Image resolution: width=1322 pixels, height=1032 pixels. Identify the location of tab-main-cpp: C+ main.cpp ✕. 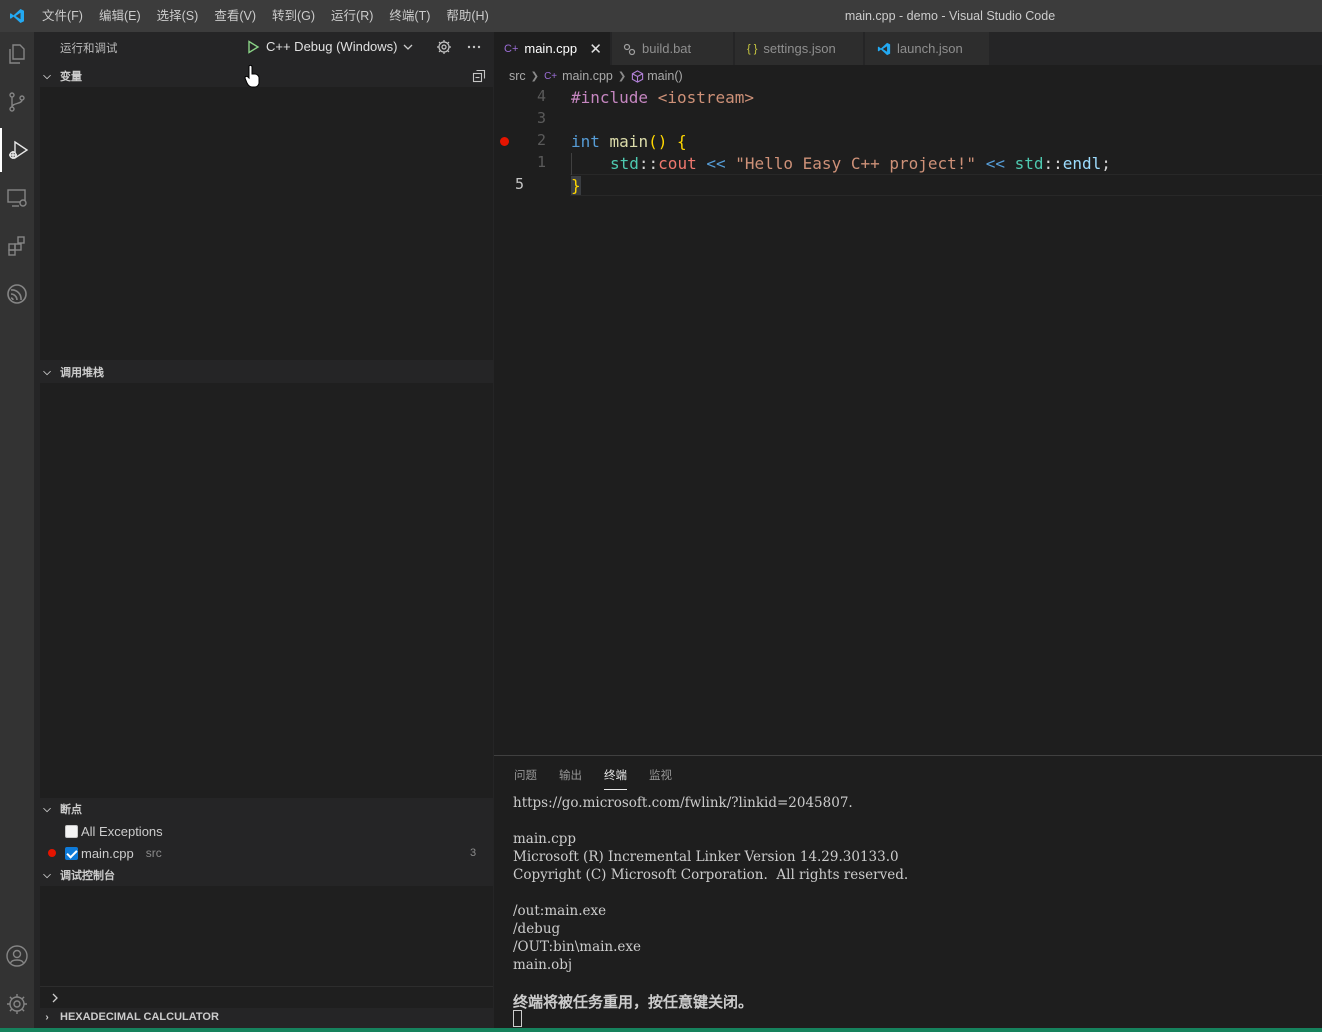
(552, 48).